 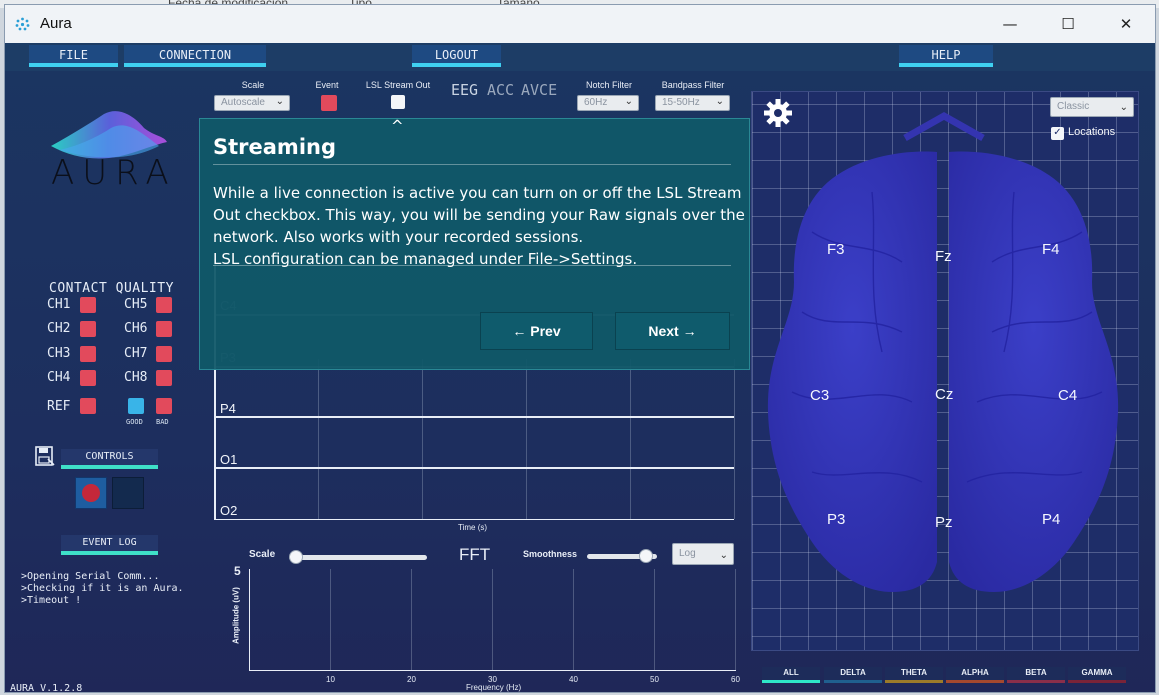 I want to click on band-beta: BETA, so click(x=1036, y=675).